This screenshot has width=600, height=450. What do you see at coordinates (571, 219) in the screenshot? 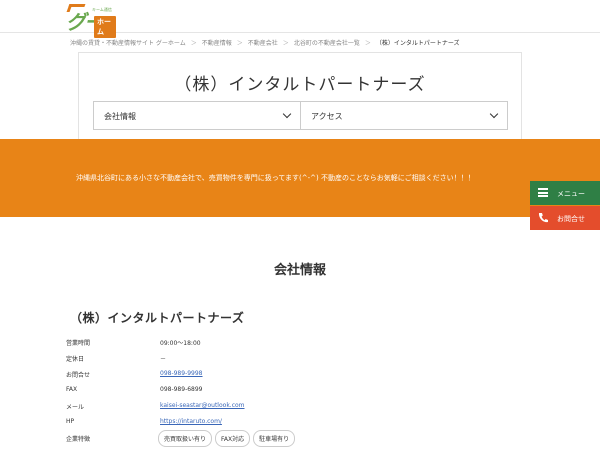
I see `contact-button-label: お問合せ` at bounding box center [571, 219].